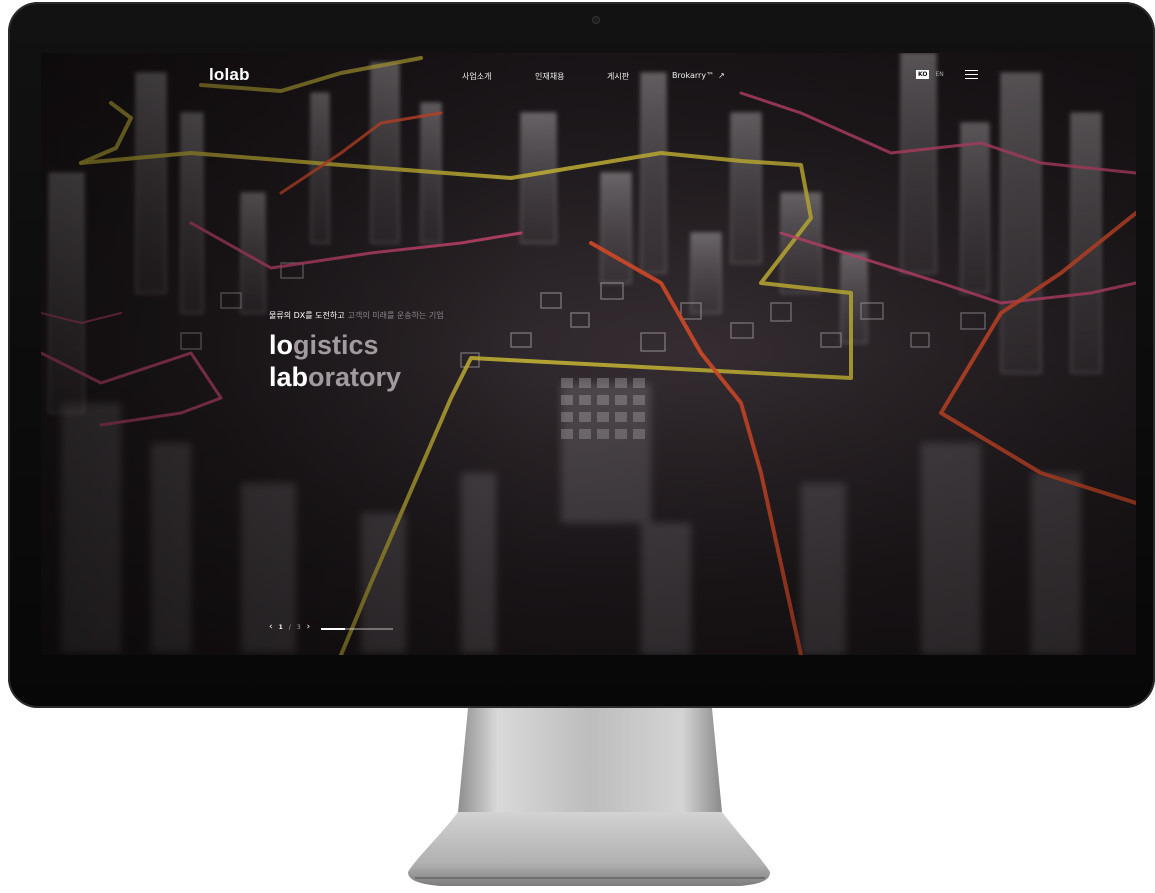 This screenshot has width=1155, height=893. I want to click on site-logo: lolab, so click(229, 75).